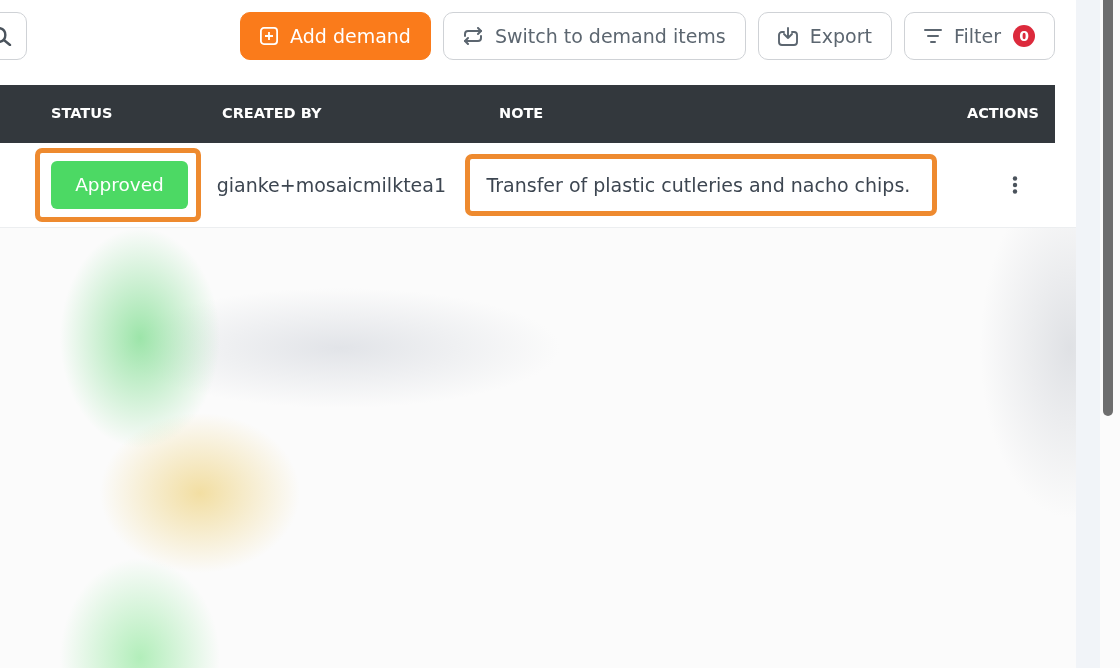  I want to click on filter-count: 0, so click(1024, 36).